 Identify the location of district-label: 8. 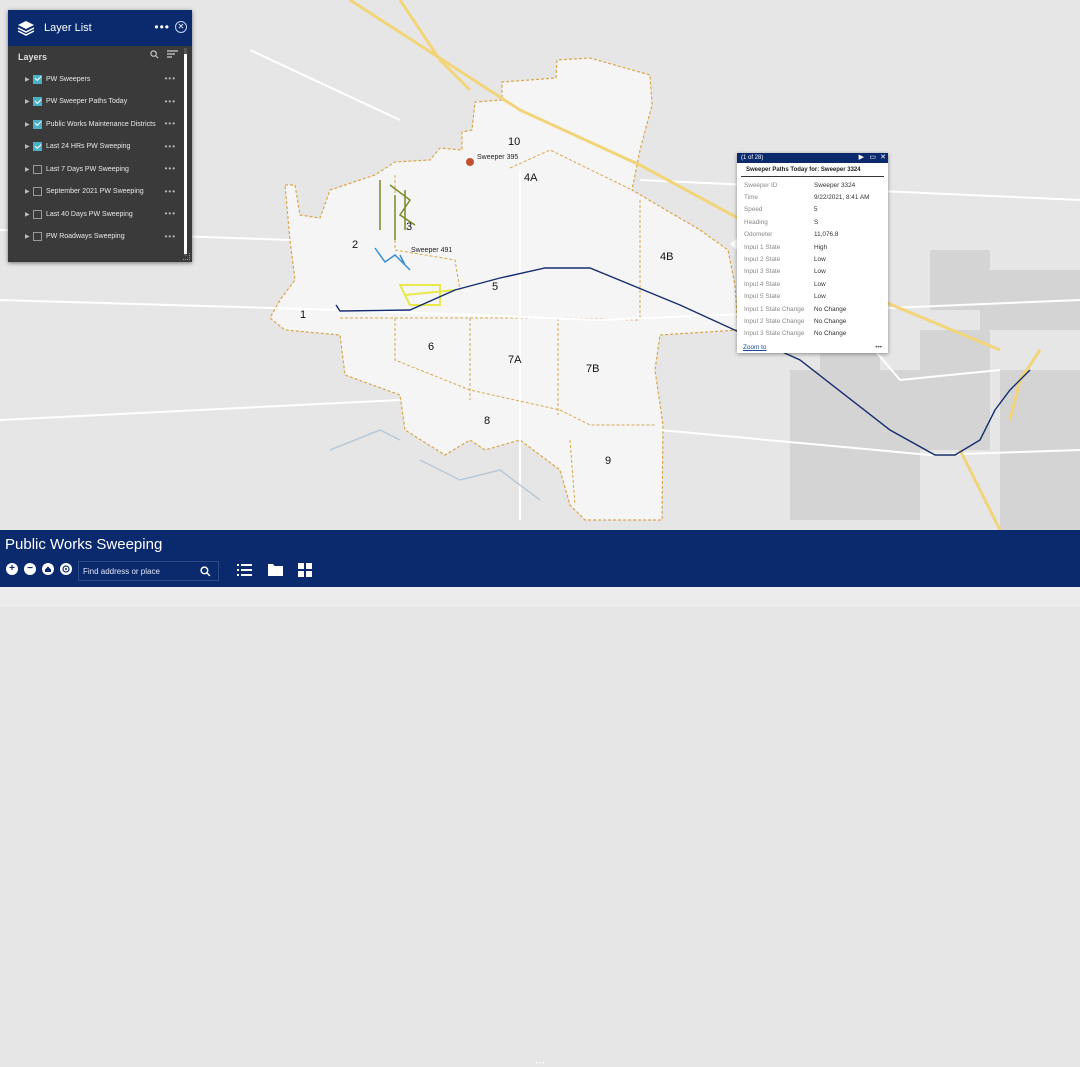
(487, 421).